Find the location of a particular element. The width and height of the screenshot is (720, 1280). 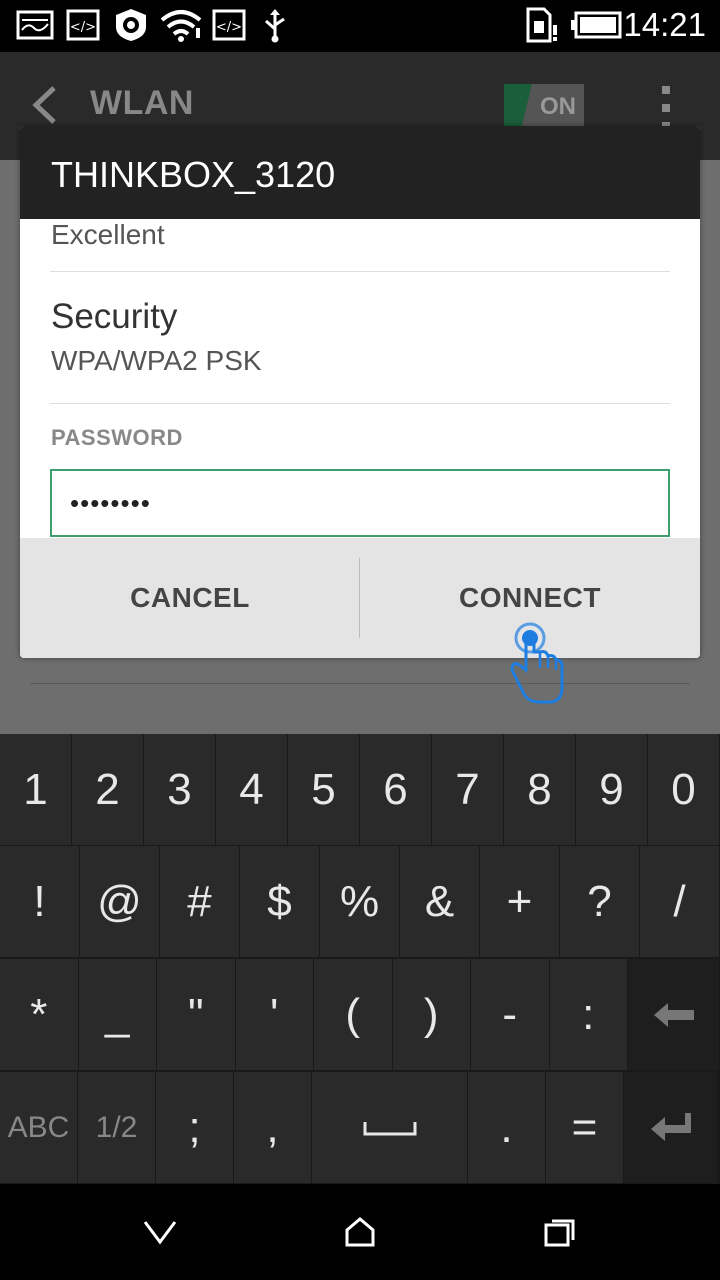

enter-icon is located at coordinates (670, 1126).